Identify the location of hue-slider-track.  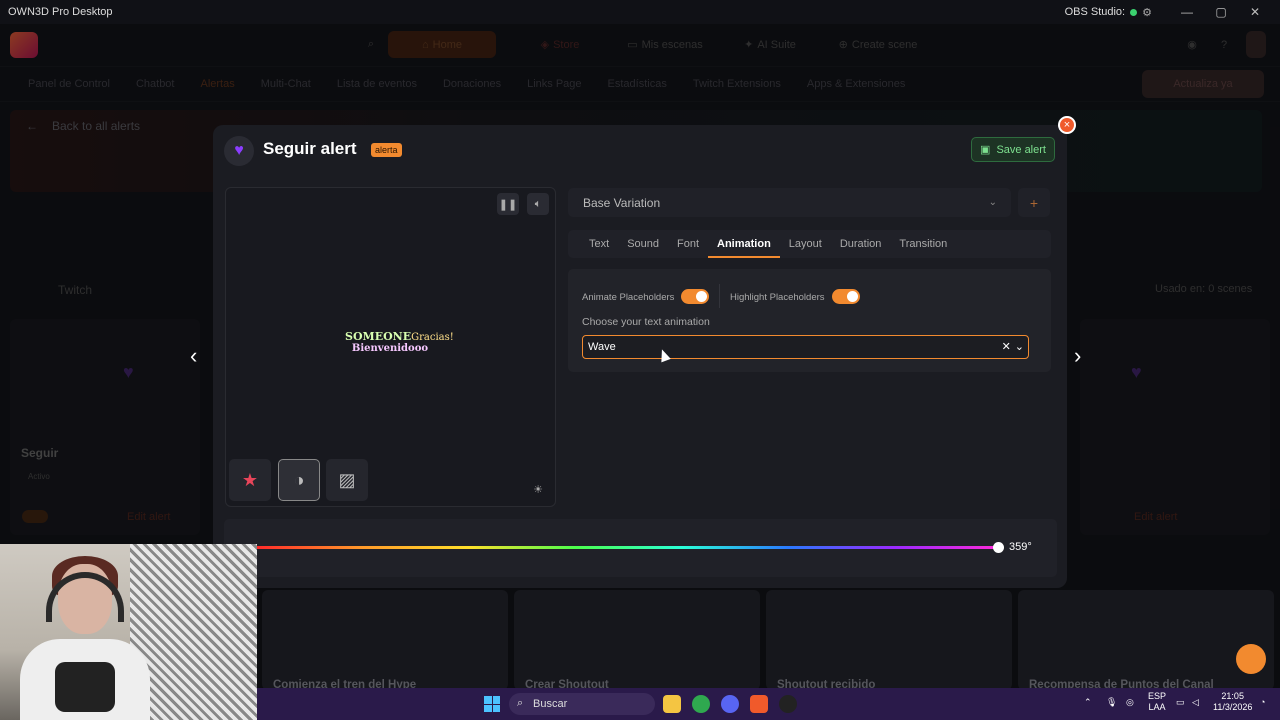
(628, 547).